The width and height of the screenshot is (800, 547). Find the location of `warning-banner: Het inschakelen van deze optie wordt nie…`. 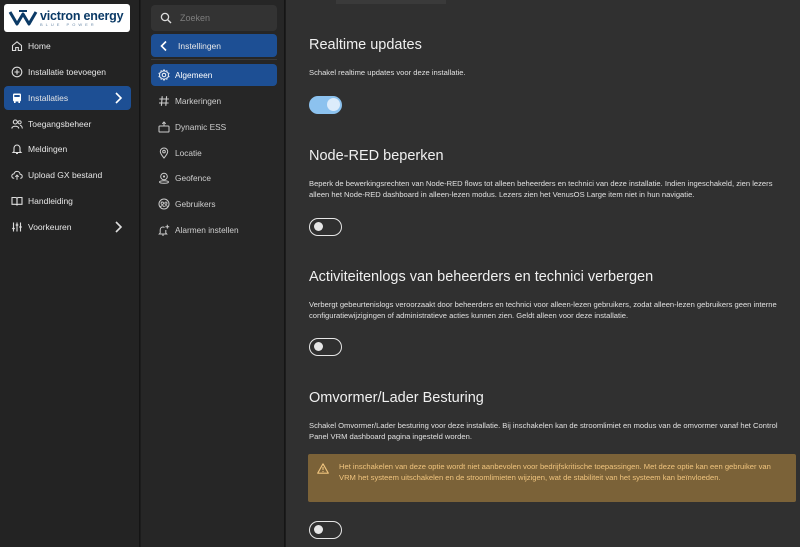

warning-banner: Het inschakelen van deze optie wordt nie… is located at coordinates (552, 478).